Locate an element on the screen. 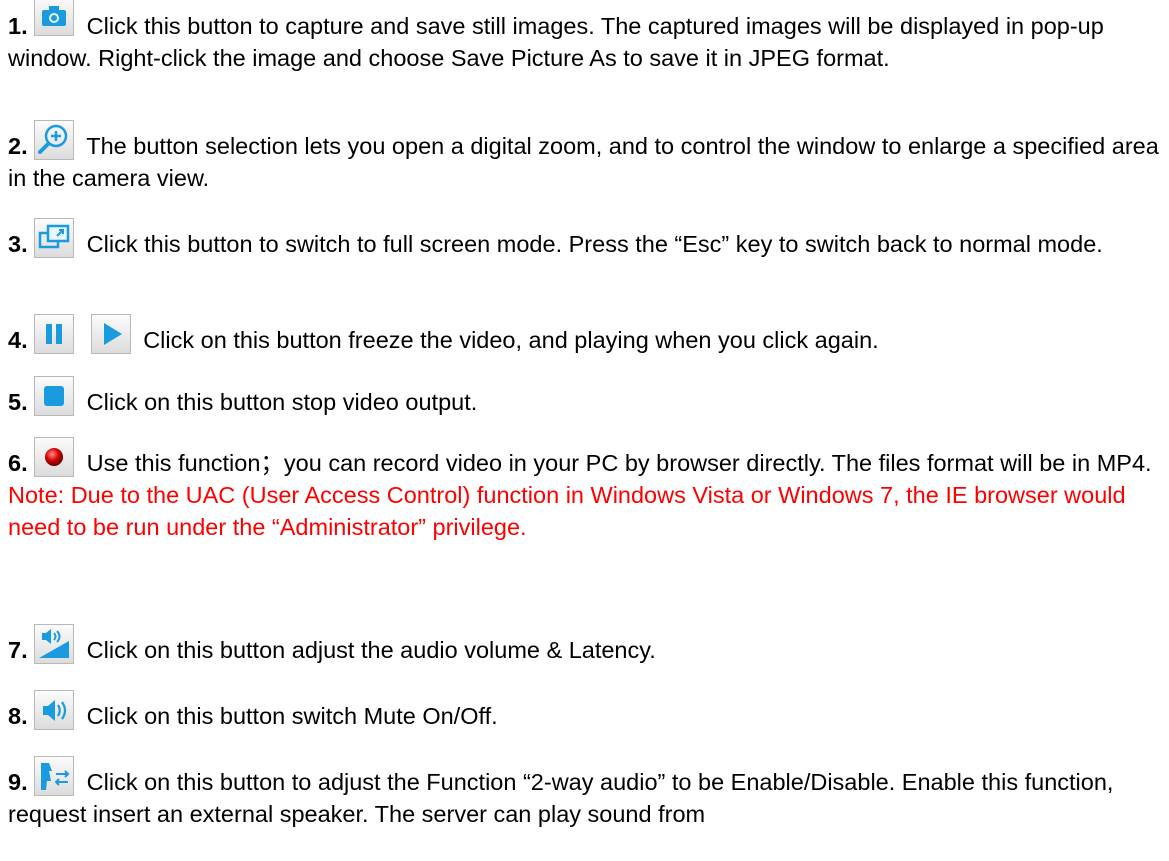  record-icon is located at coordinates (54, 457).